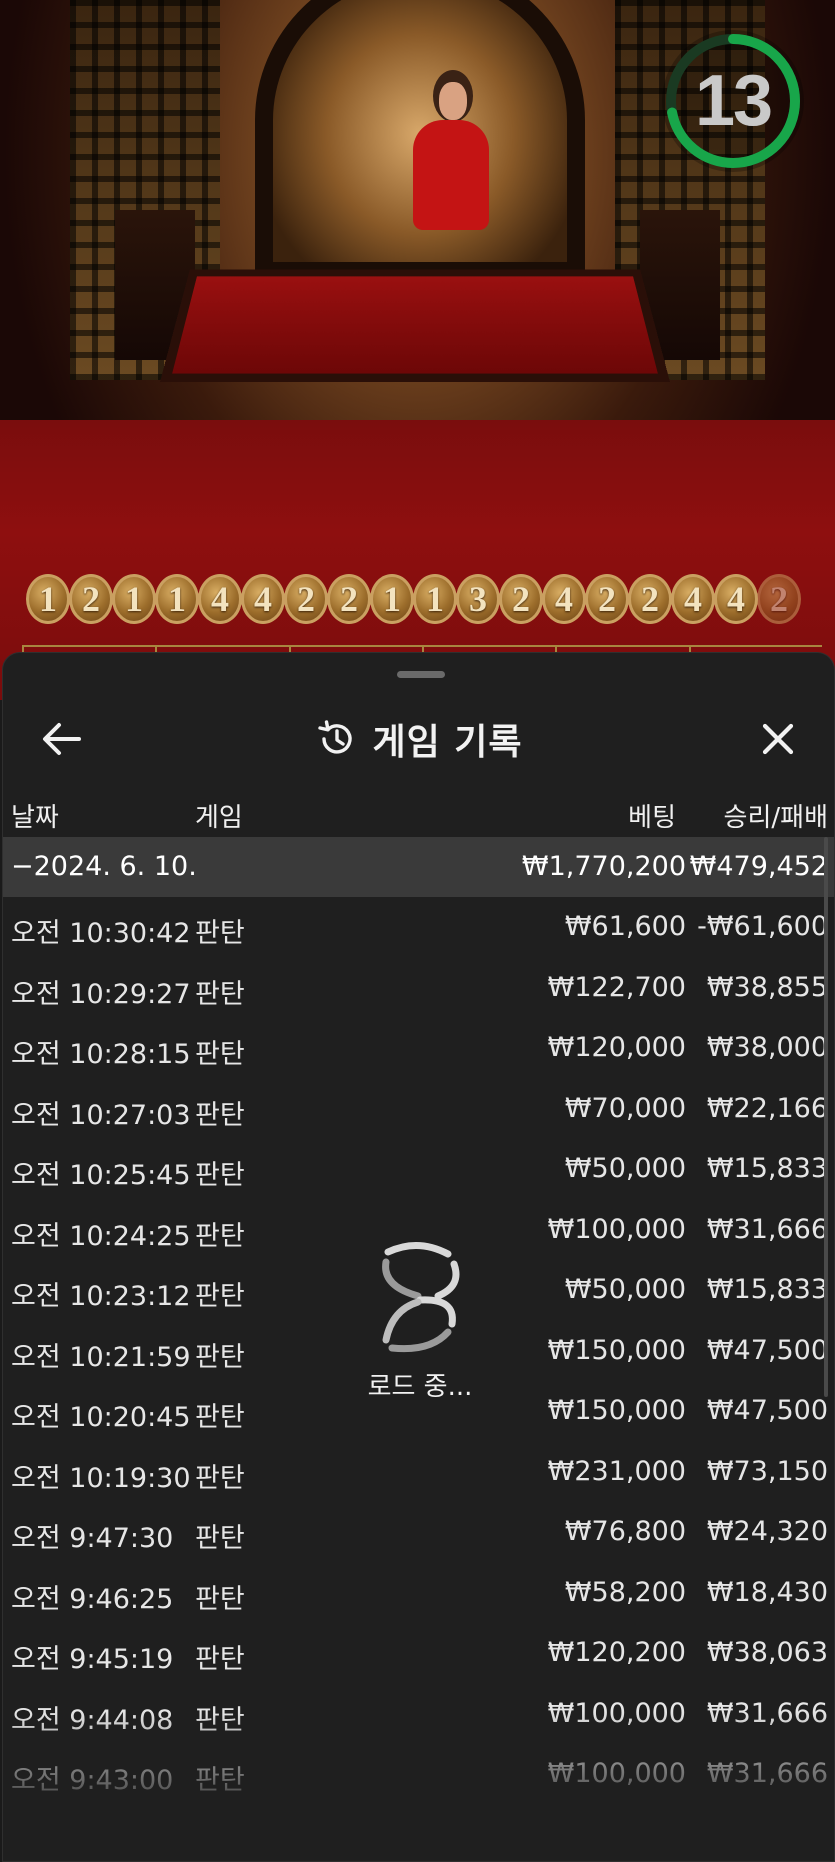 This screenshot has height=1862, width=835. I want to click on table-row: 오전 10:30:42 판탄 ₩61,600 -₩61,600, so click(418, 927).